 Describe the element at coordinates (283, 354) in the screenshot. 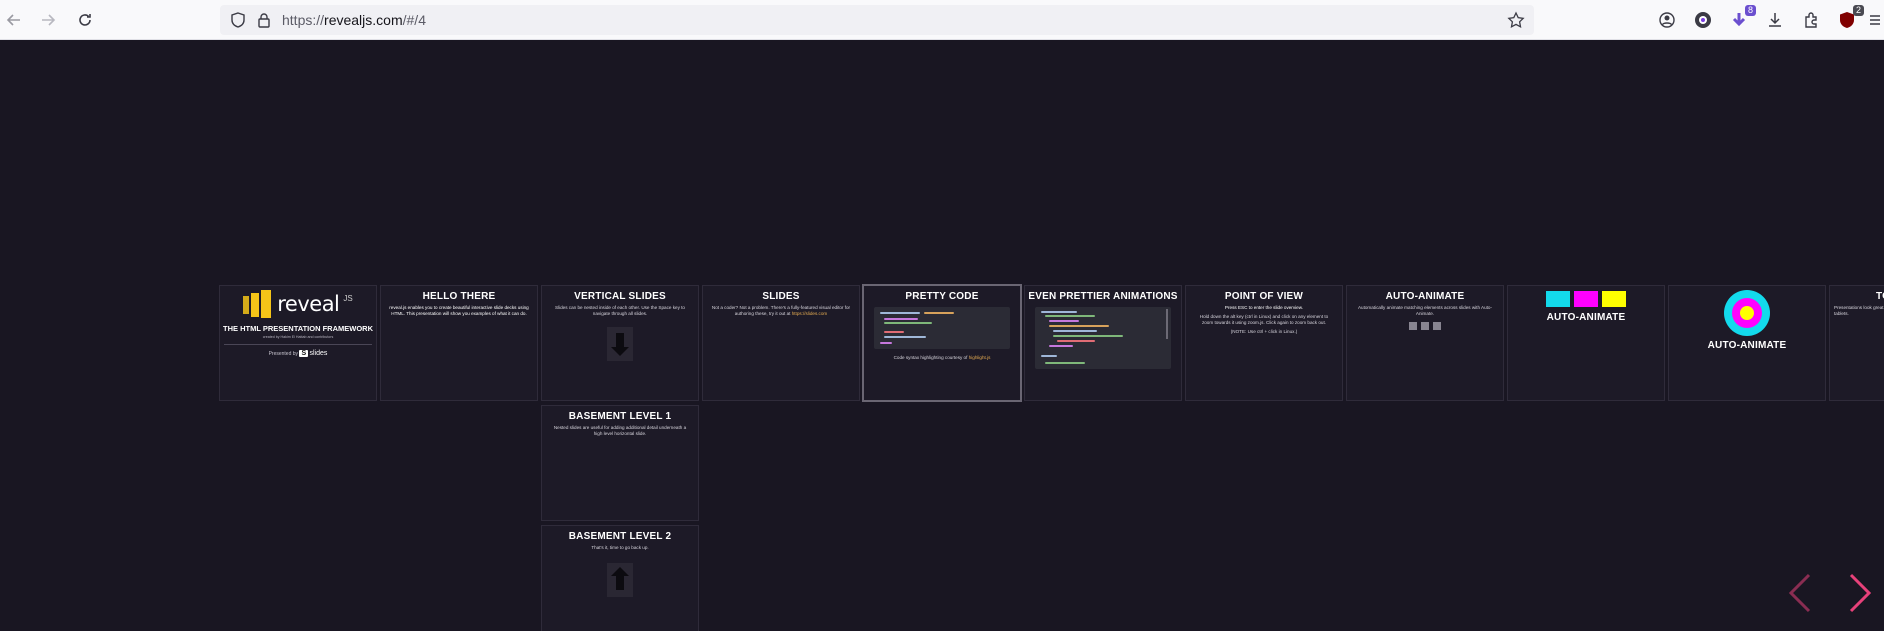

I see `sponsor-prefix: Presented by` at that location.